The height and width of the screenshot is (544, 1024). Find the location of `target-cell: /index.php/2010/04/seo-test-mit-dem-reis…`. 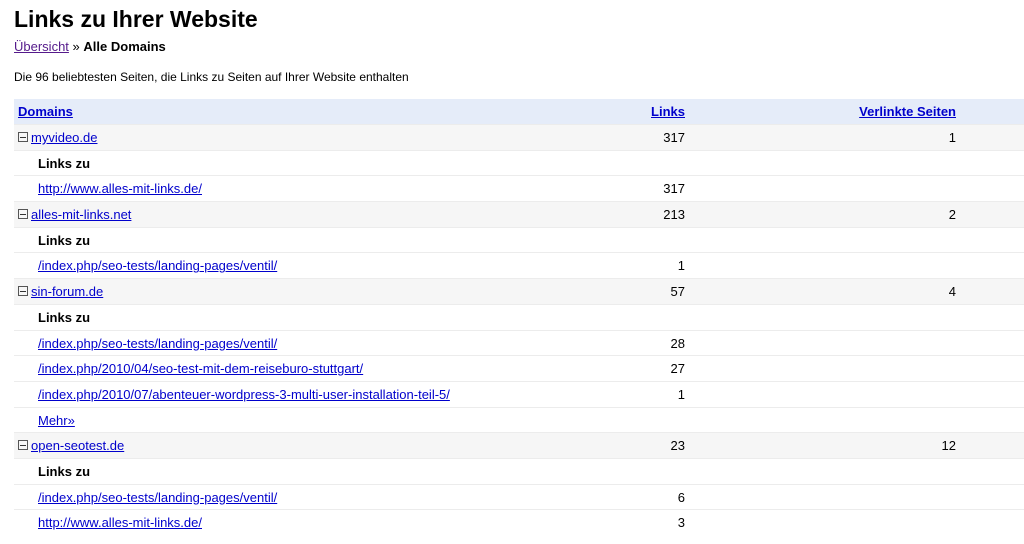

target-cell: /index.php/2010/04/seo-test-mit-dem-reis… is located at coordinates (200, 368).